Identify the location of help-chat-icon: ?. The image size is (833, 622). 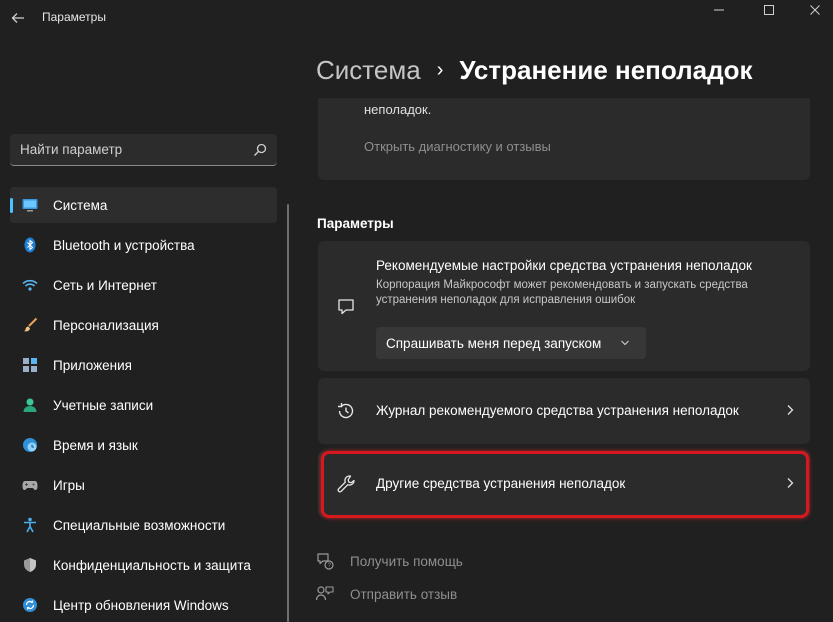
(325, 561).